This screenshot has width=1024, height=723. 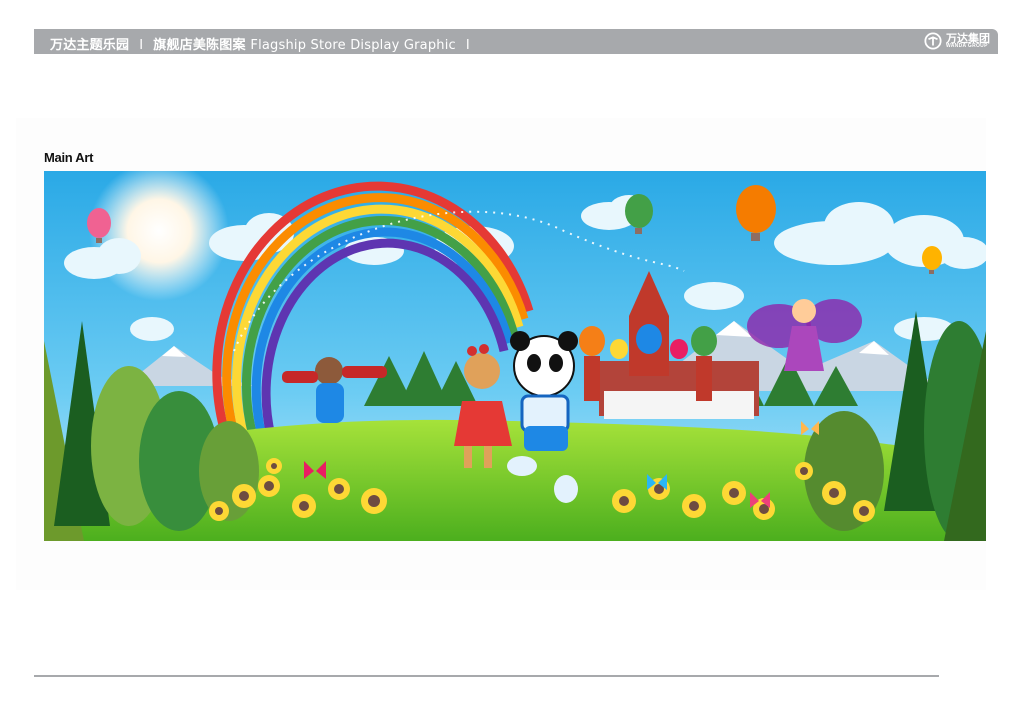 I want to click on logo-text-en: WANDA GROUP, so click(x=967, y=46).